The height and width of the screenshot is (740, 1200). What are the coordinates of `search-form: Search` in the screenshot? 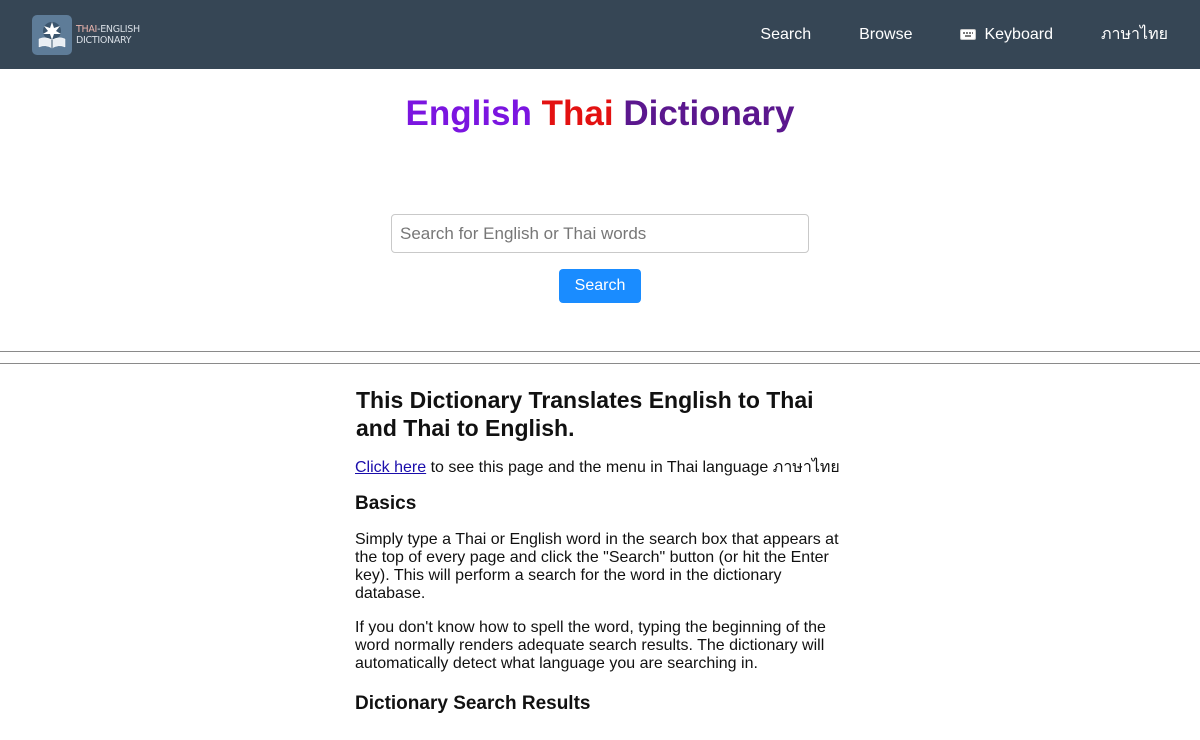 It's located at (600, 258).